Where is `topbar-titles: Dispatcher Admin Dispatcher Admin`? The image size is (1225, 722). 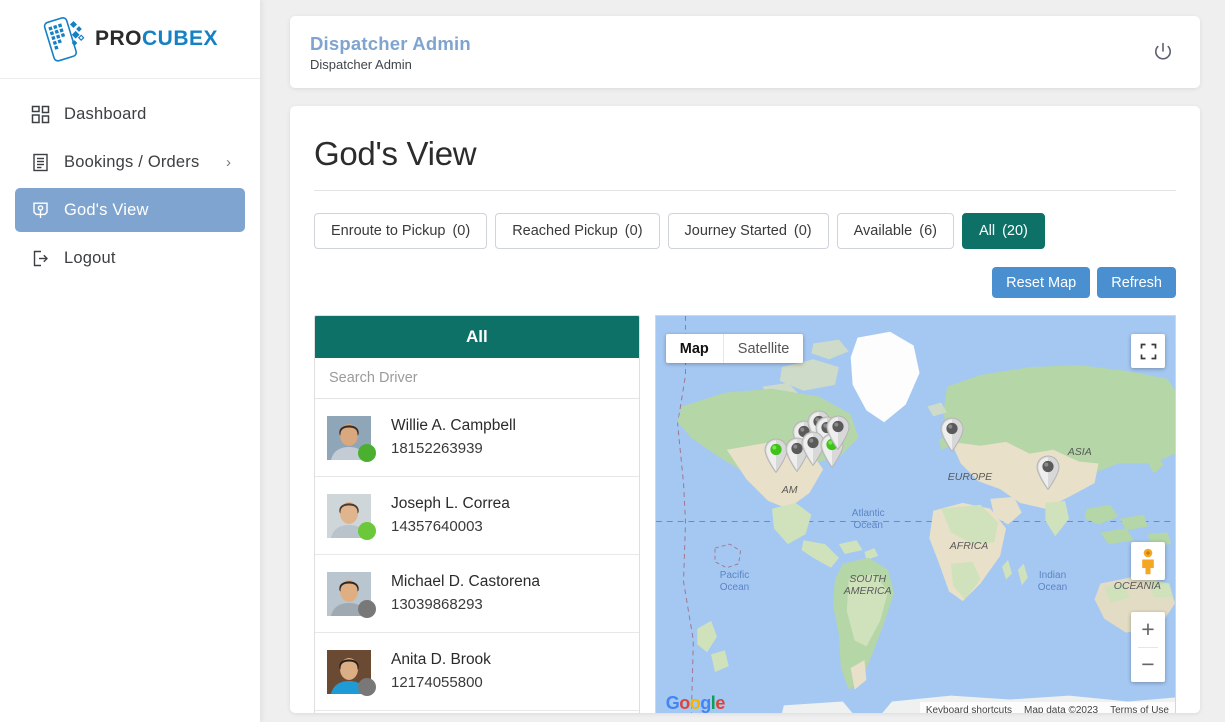 topbar-titles: Dispatcher Admin Dispatcher Admin is located at coordinates (390, 52).